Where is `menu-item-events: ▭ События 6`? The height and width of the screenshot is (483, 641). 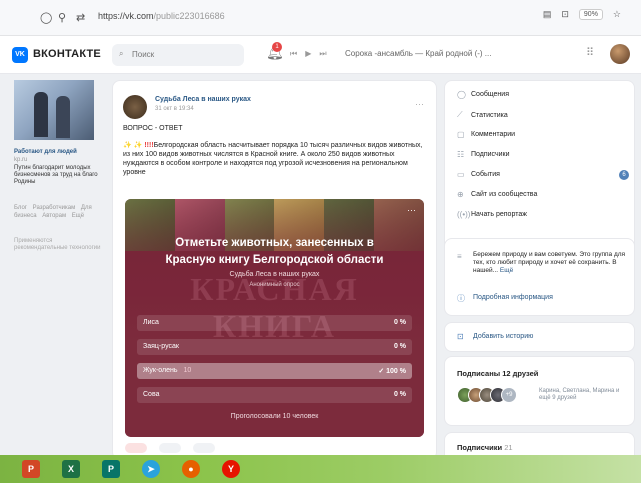
menu-item-events: ▭ События 6 is located at coordinates (543, 174).